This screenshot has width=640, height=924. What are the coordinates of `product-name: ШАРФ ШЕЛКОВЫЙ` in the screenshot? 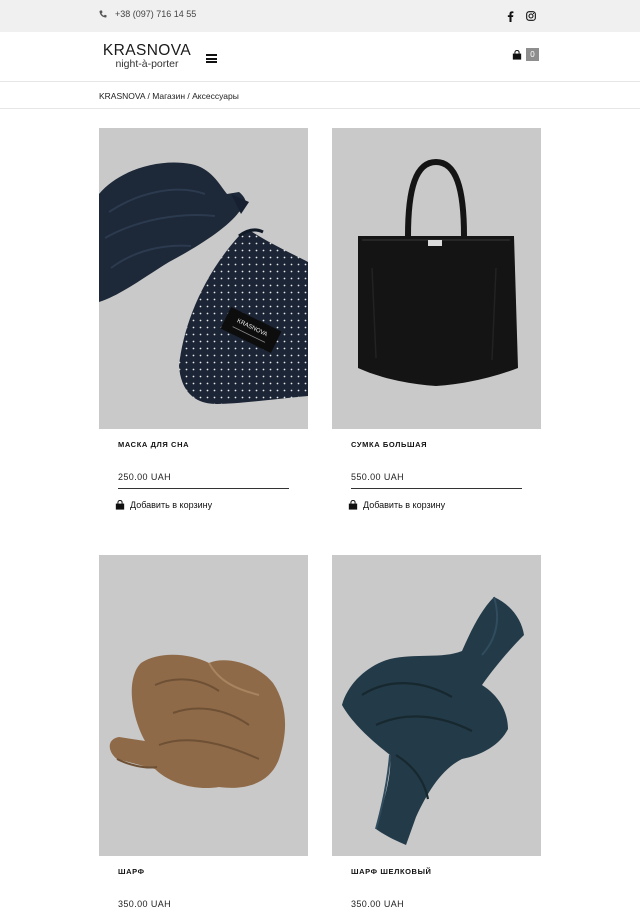 It's located at (446, 871).